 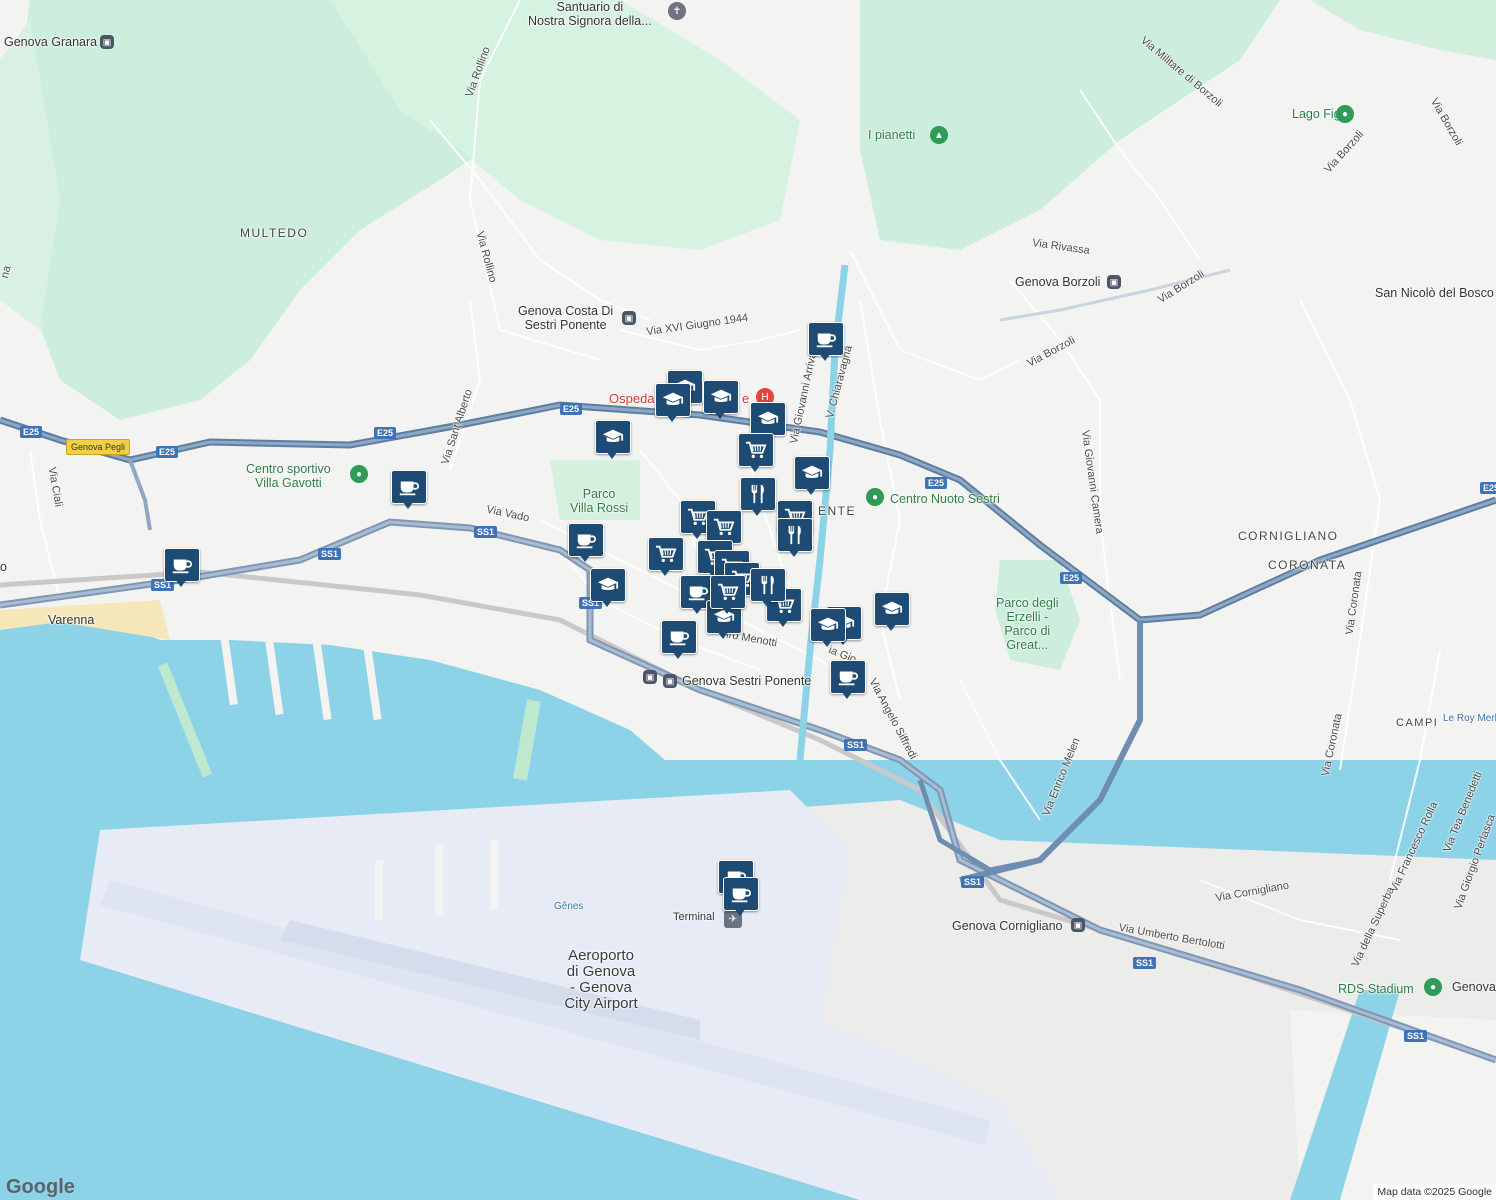 What do you see at coordinates (288, 476) in the screenshot?
I see `poi-label-centro-sportivo: Centro sportivo Villa Gavotti` at bounding box center [288, 476].